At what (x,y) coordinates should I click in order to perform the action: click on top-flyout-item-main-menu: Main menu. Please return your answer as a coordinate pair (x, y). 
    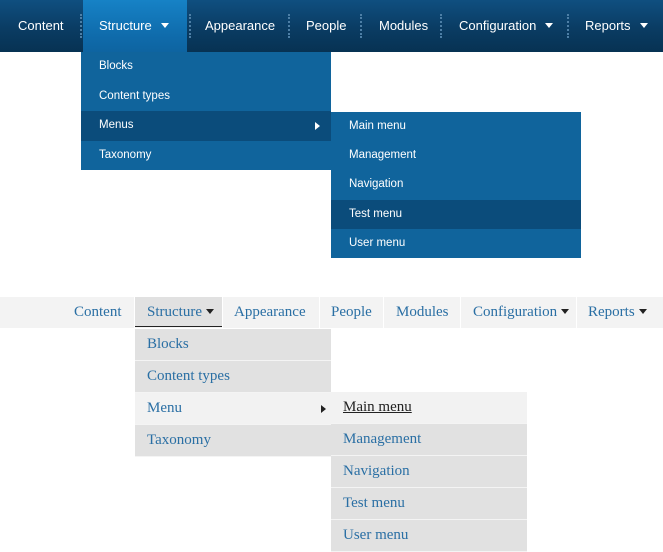
    Looking at the image, I should click on (456, 126).